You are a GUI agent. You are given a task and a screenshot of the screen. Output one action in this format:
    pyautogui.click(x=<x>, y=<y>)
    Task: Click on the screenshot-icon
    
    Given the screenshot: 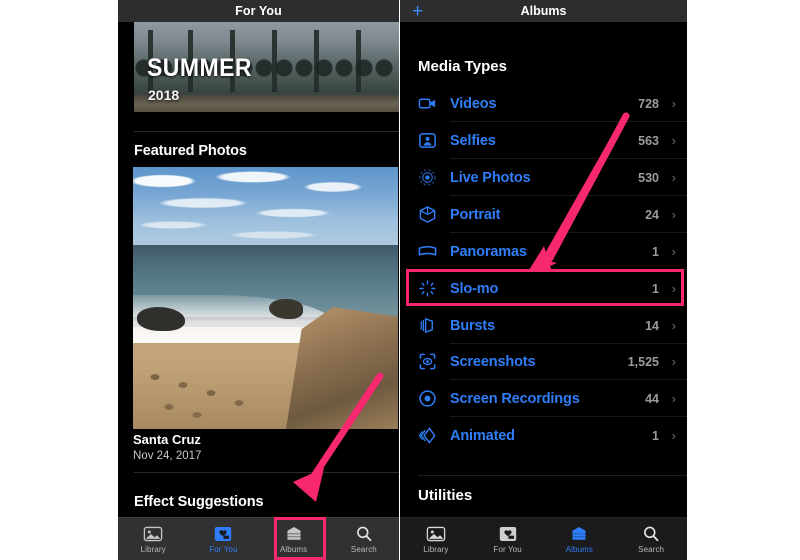 What is the action you would take?
    pyautogui.click(x=427, y=361)
    